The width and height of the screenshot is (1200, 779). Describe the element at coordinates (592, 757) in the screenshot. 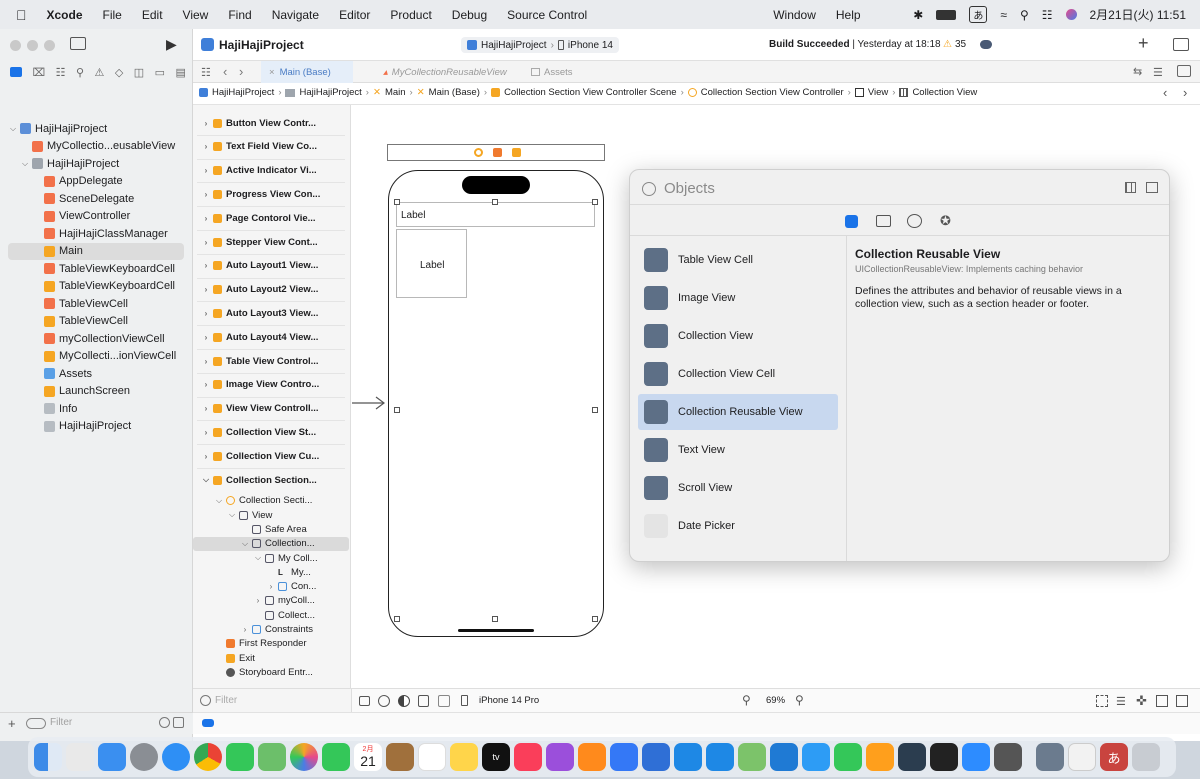

I see `books-icon` at that location.